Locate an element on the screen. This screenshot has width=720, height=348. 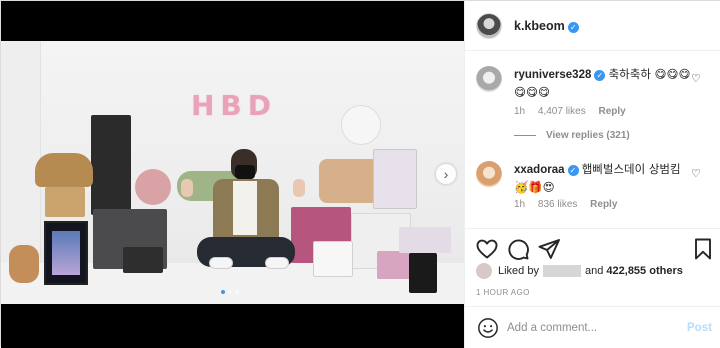
lamp-decoration is located at coordinates (361, 125).